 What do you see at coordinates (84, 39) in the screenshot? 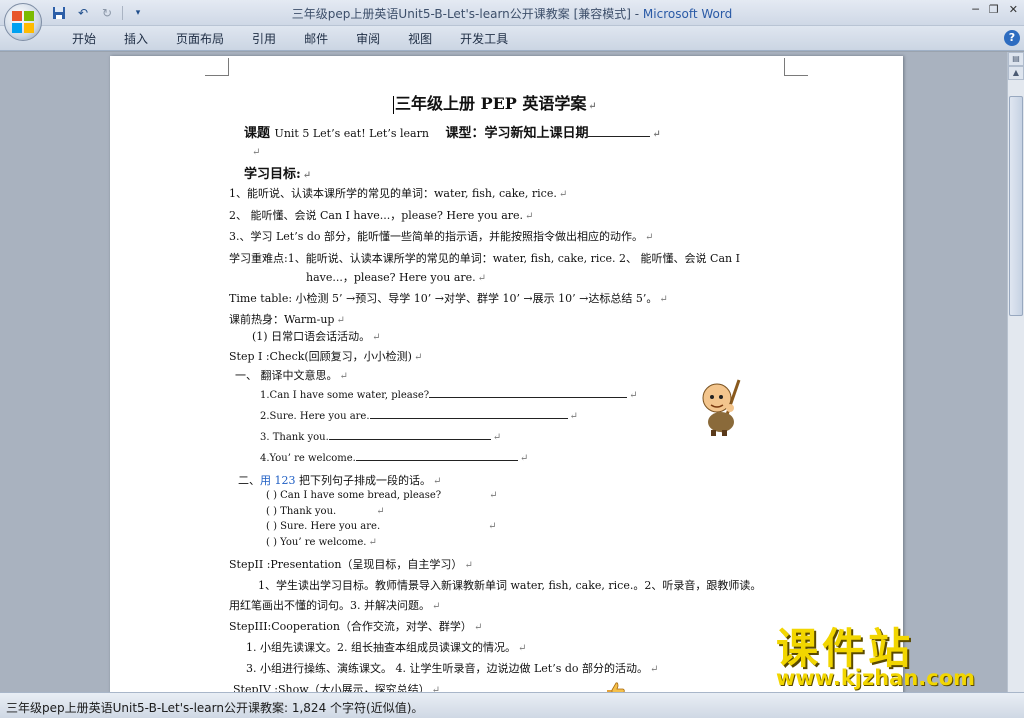
I see `tab-home: 开始` at bounding box center [84, 39].